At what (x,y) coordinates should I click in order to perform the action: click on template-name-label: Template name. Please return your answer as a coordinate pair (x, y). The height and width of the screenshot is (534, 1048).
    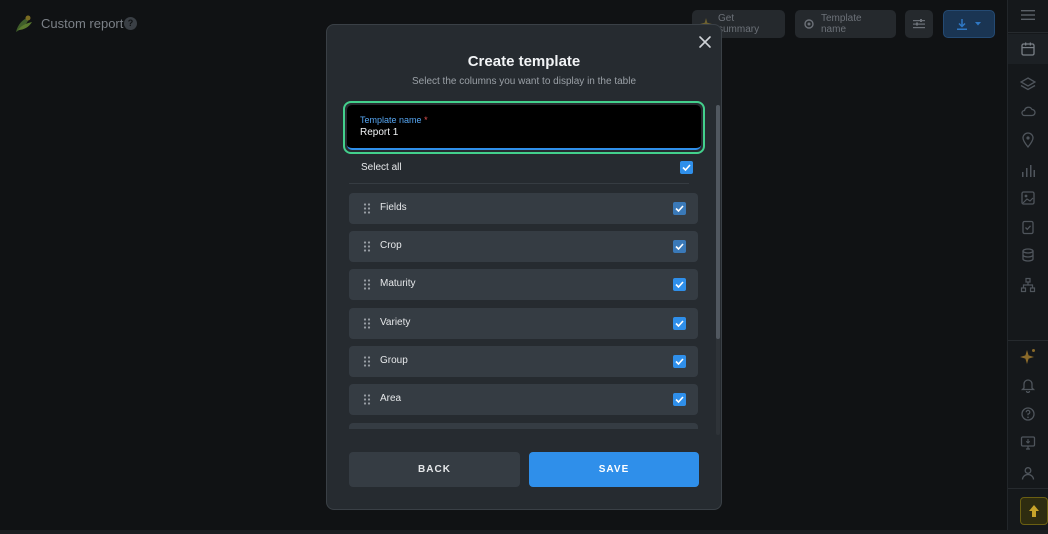
    Looking at the image, I should click on (841, 24).